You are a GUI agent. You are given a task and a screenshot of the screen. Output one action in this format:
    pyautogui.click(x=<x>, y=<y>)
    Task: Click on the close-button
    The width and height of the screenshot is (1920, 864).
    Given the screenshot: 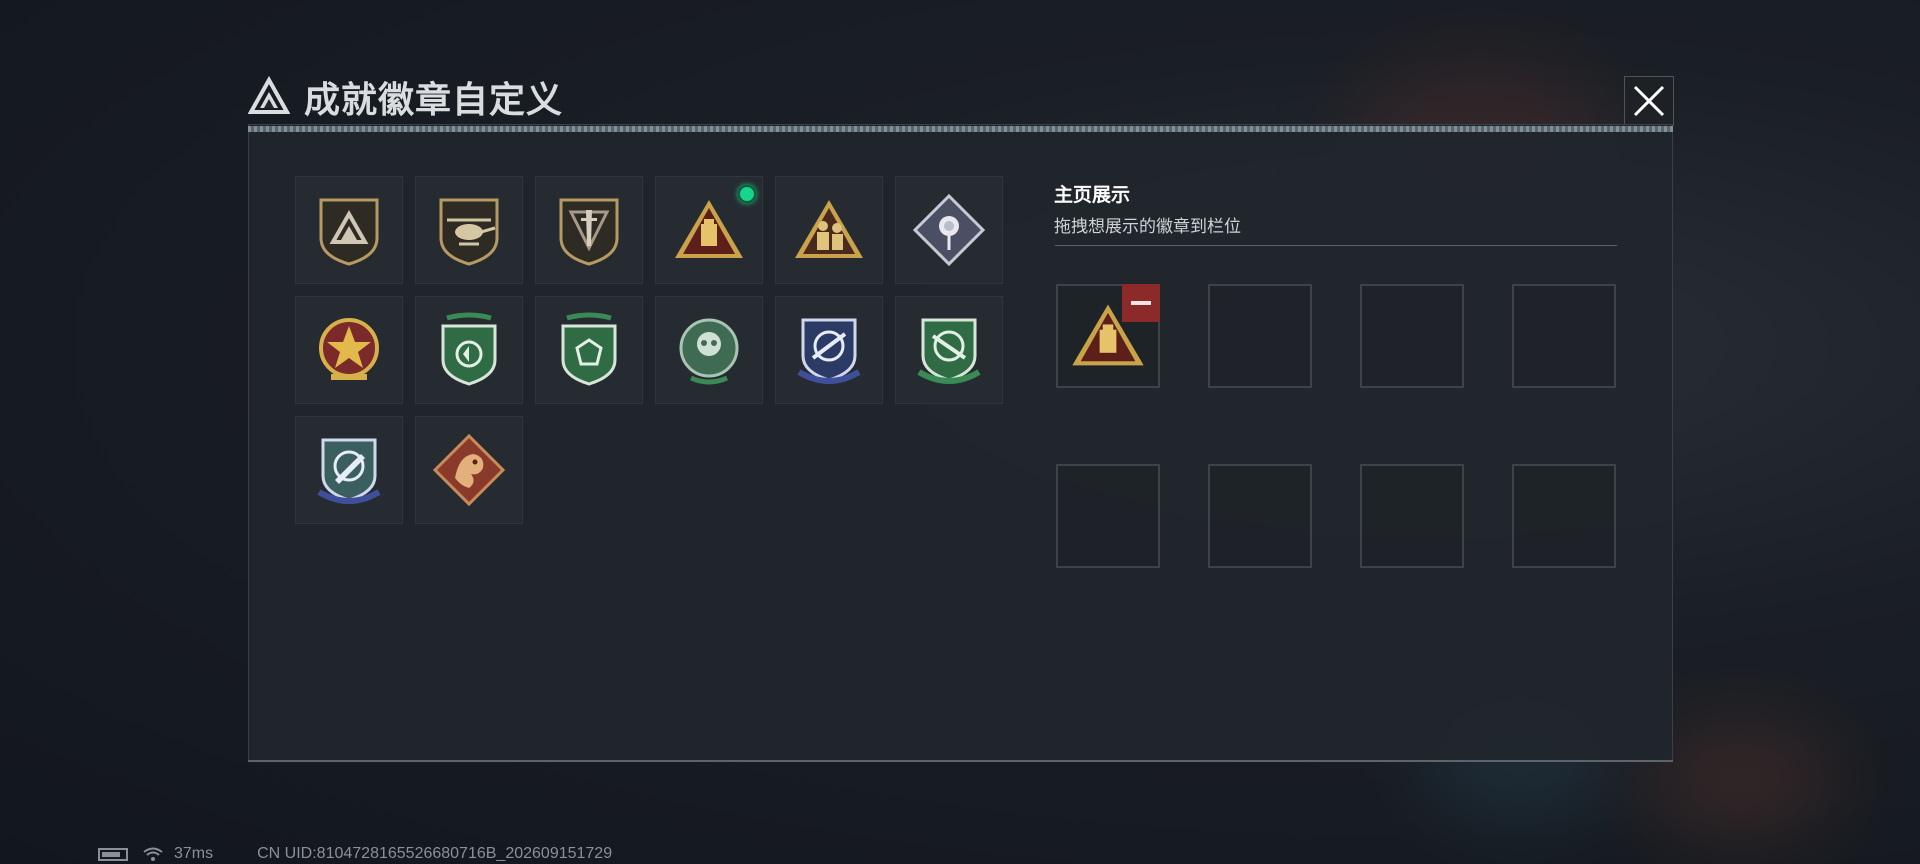 What is the action you would take?
    pyautogui.click(x=1649, y=101)
    